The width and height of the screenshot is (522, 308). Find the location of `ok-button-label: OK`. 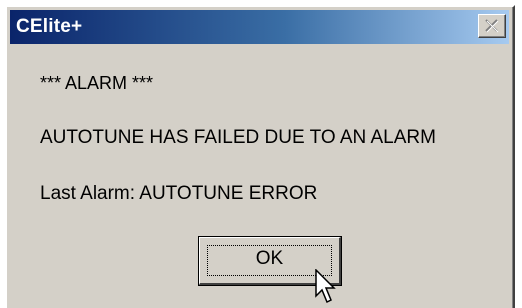

ok-button-label: OK is located at coordinates (269, 258).